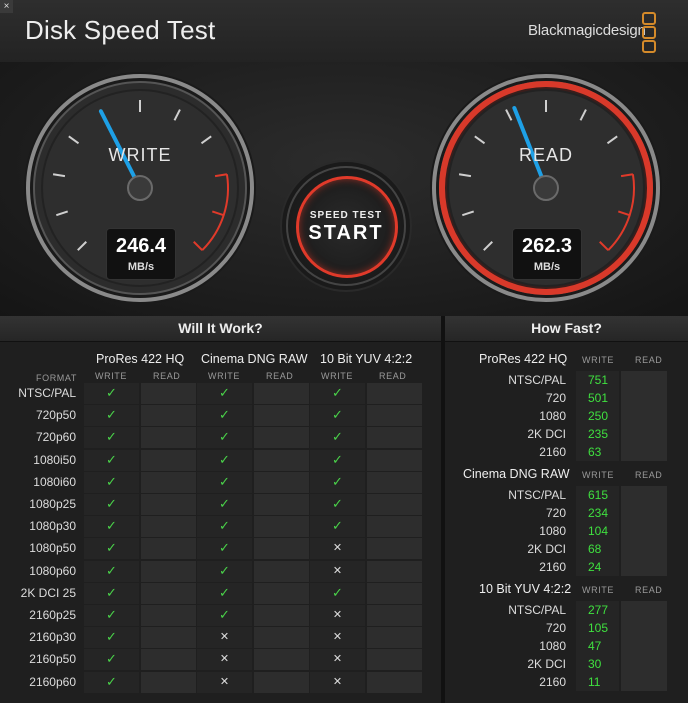 This screenshot has width=688, height=703. I want to click on format-label: 2160p50, so click(52, 659).